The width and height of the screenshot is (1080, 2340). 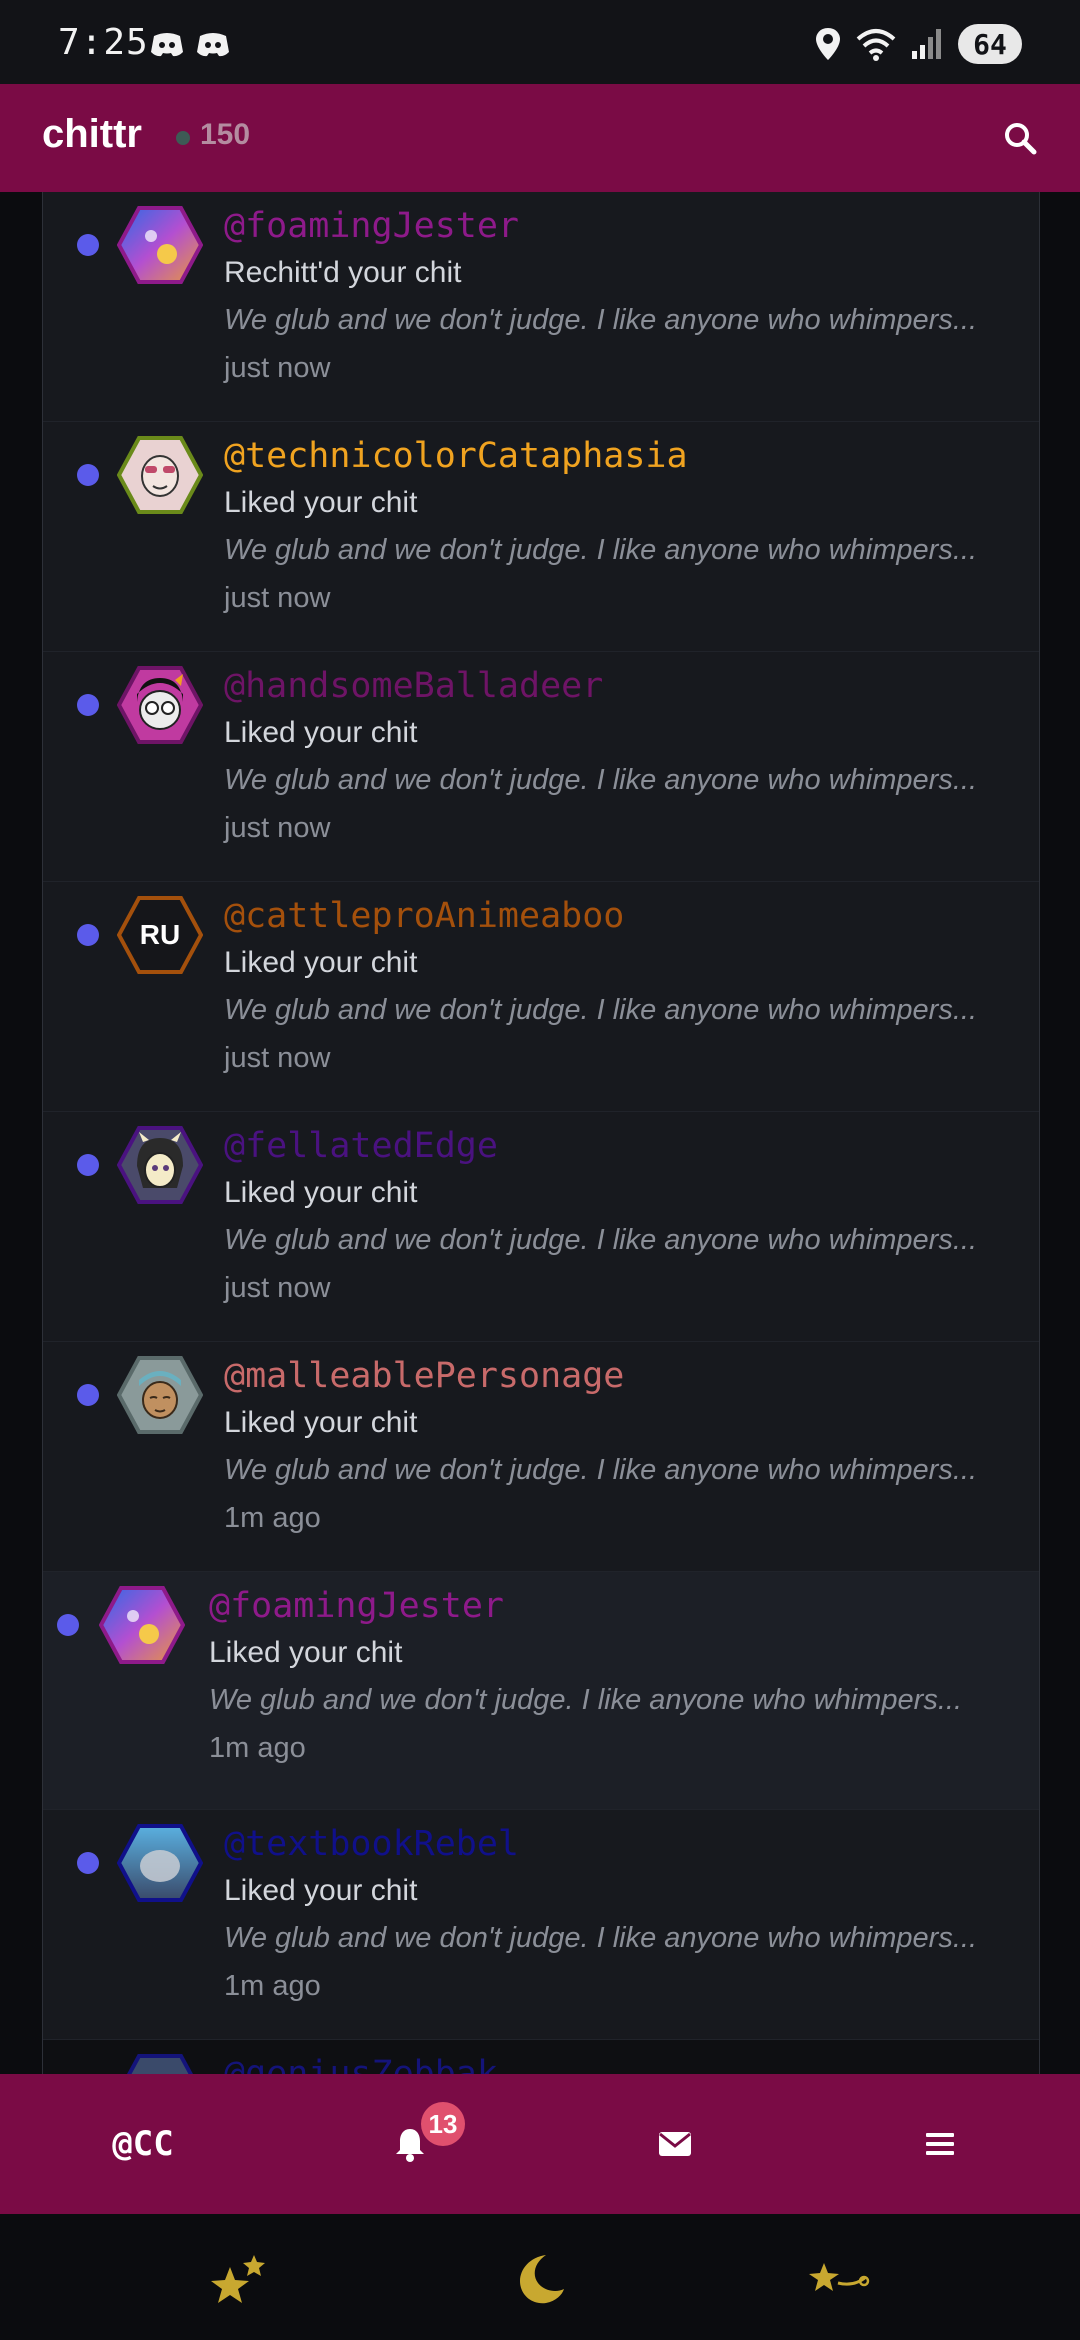 I want to click on avatar: RU, so click(x=160, y=935).